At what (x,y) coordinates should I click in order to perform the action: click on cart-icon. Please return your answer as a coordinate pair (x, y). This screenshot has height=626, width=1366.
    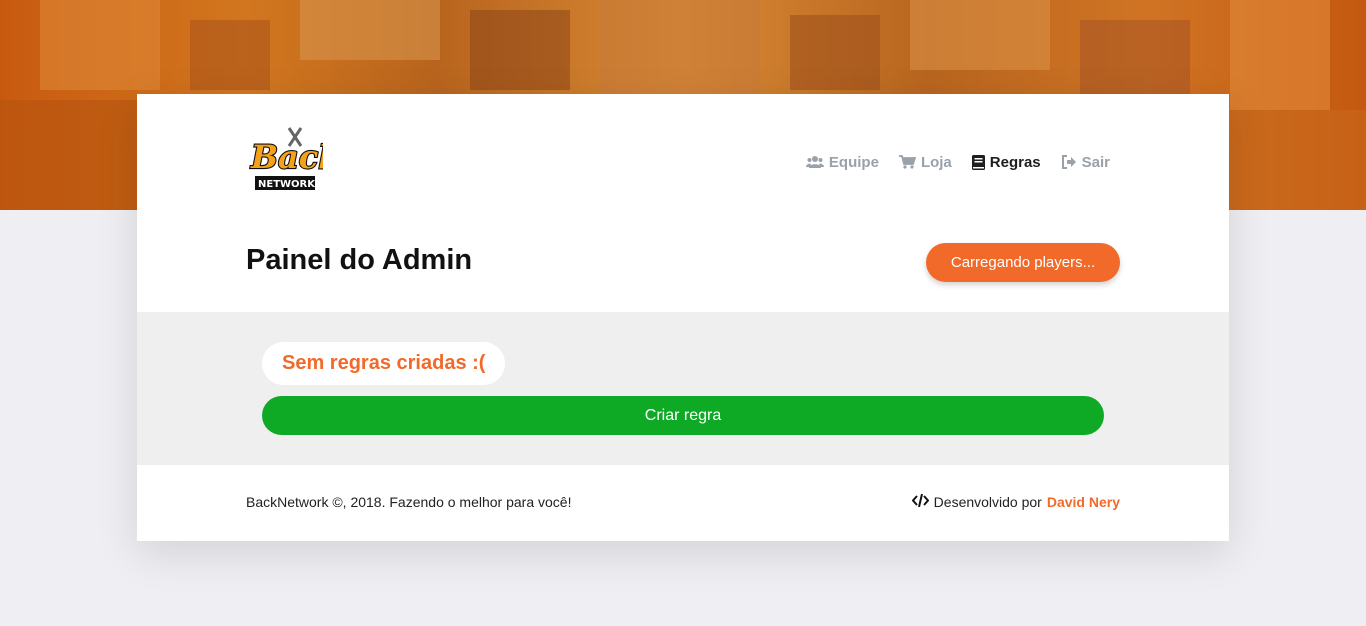
    Looking at the image, I should click on (907, 162).